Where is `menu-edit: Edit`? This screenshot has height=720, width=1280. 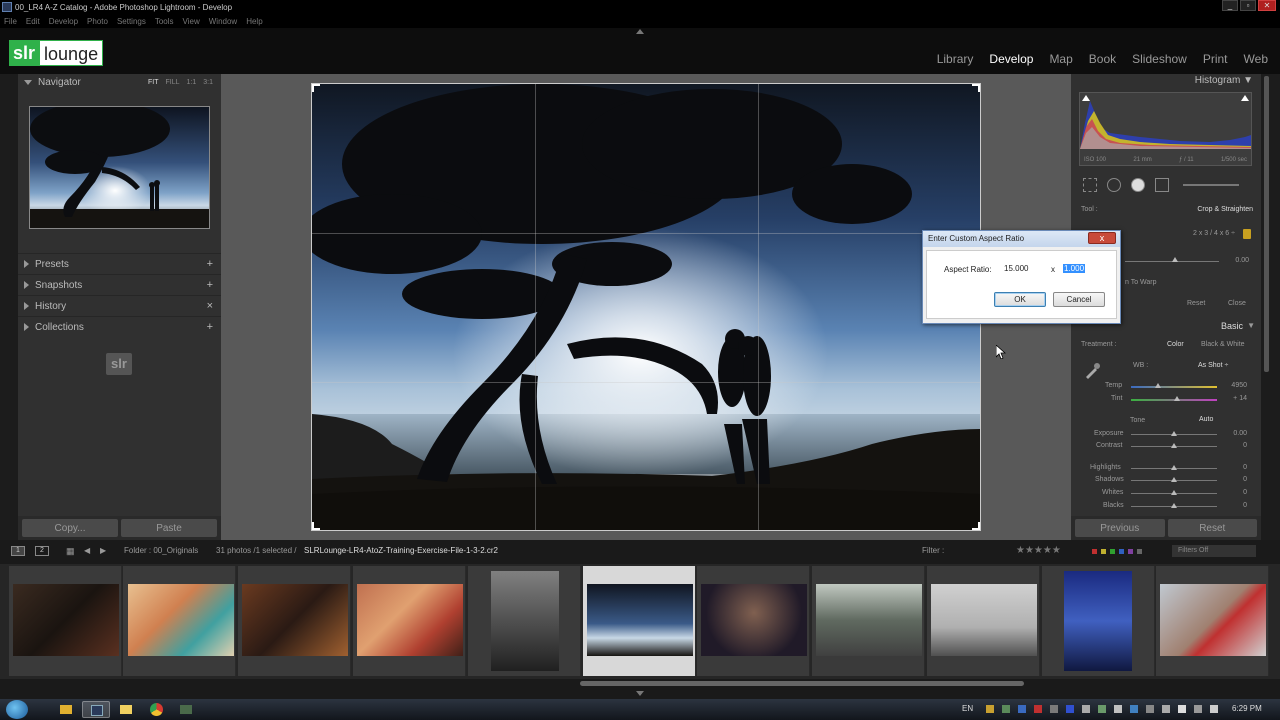
menu-edit: Edit is located at coordinates (33, 21).